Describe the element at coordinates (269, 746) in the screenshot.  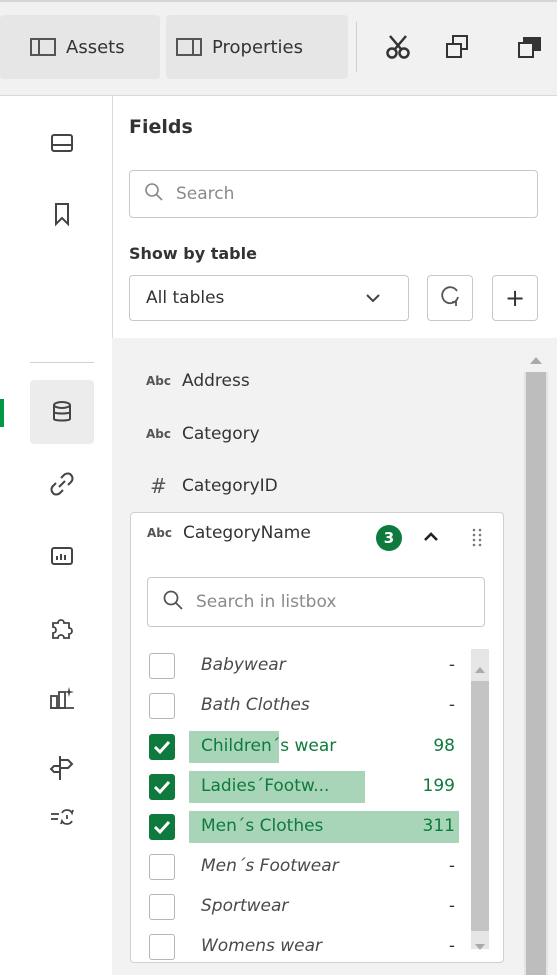
I see `list-item-label: Children´s wear` at that location.